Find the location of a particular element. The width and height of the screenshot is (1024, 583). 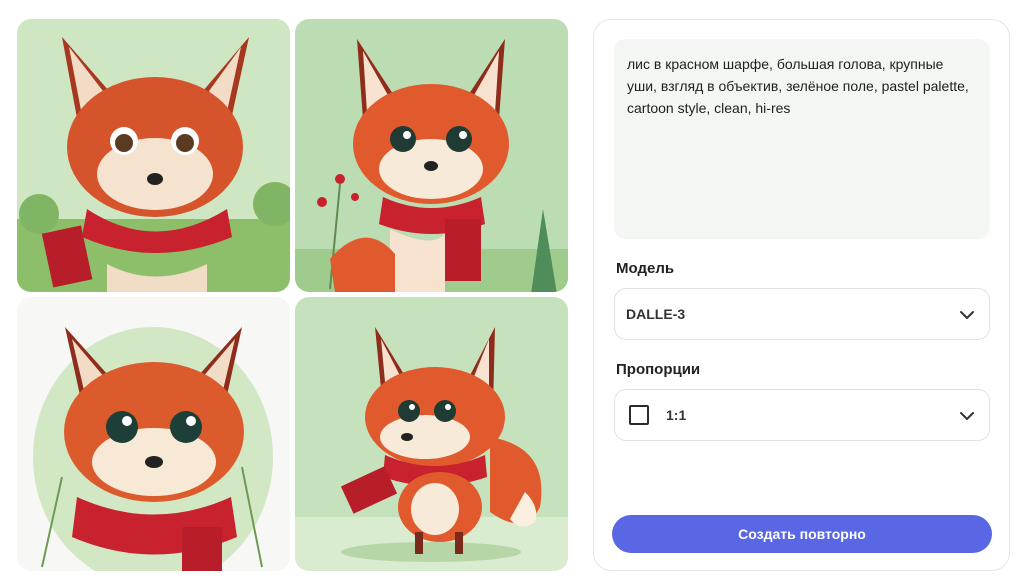

ratio-value: 1:1 is located at coordinates (676, 415).